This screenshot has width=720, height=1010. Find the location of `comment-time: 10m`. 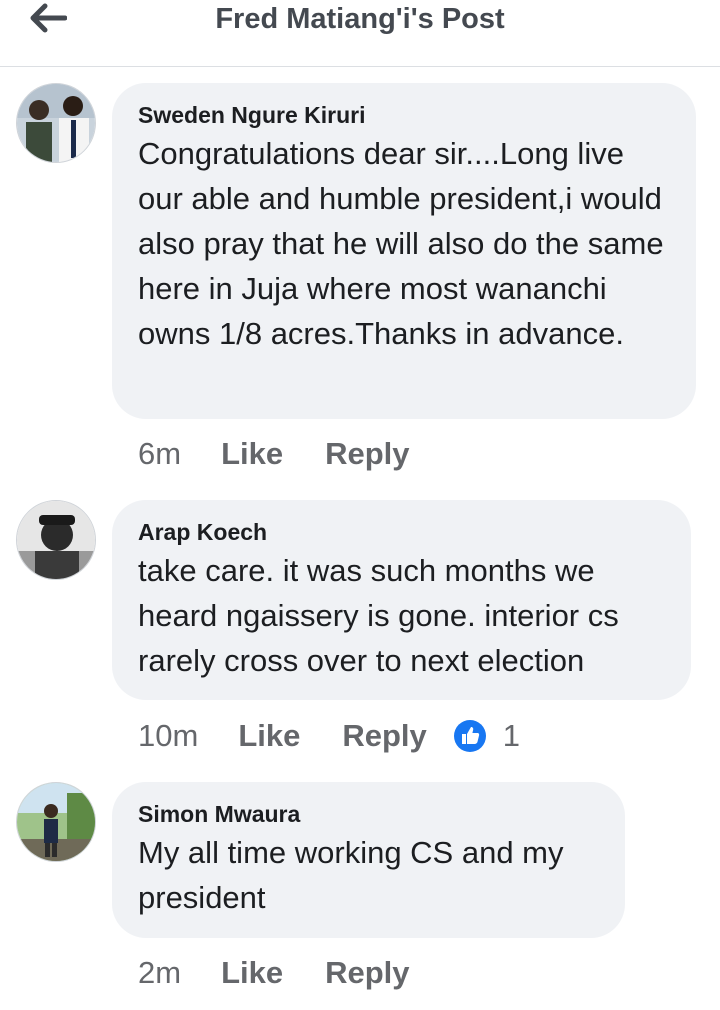

comment-time: 10m is located at coordinates (168, 735).